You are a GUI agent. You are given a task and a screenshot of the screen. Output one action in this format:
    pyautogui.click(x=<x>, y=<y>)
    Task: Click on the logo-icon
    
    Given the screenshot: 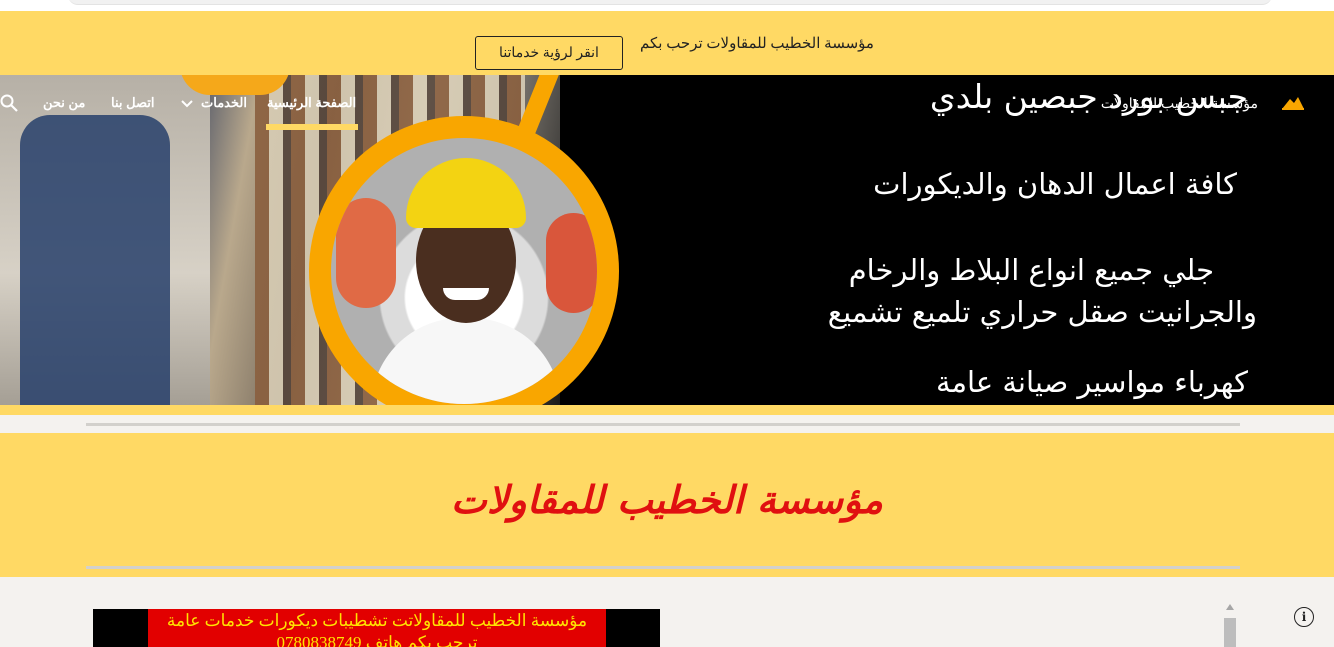 What is the action you would take?
    pyautogui.click(x=1293, y=102)
    